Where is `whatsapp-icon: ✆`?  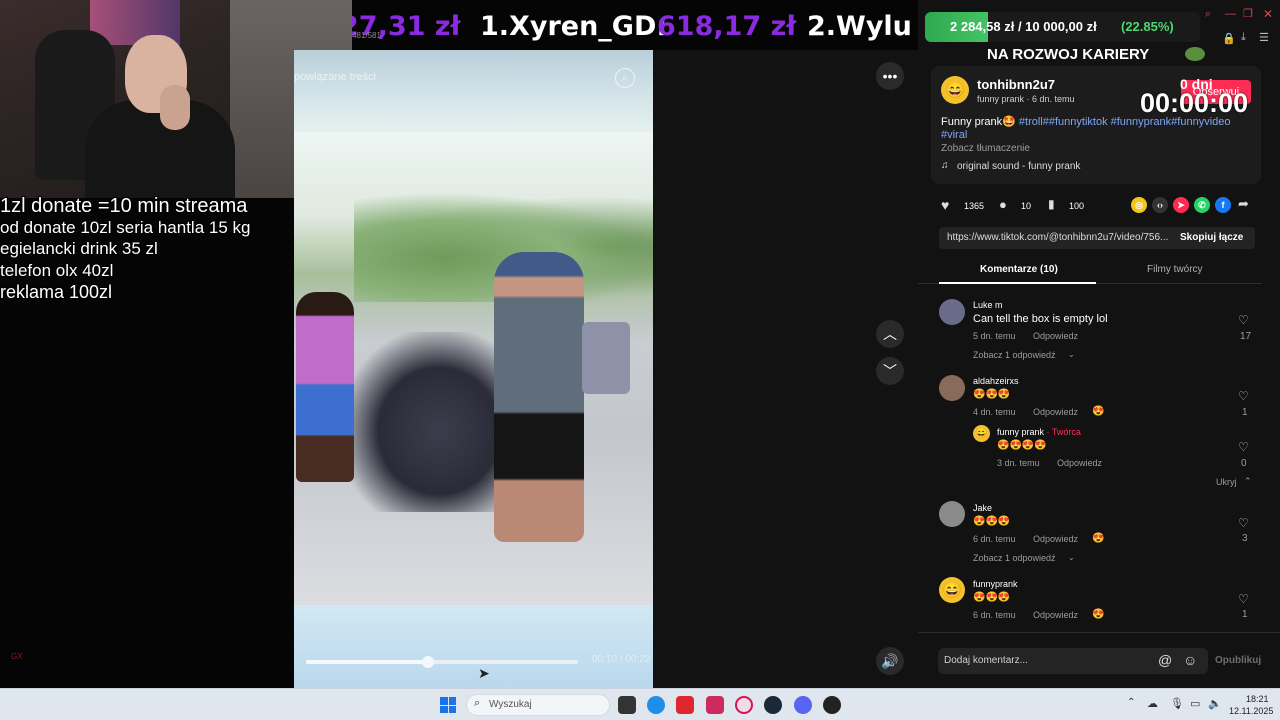
whatsapp-icon: ✆ is located at coordinates (1202, 205).